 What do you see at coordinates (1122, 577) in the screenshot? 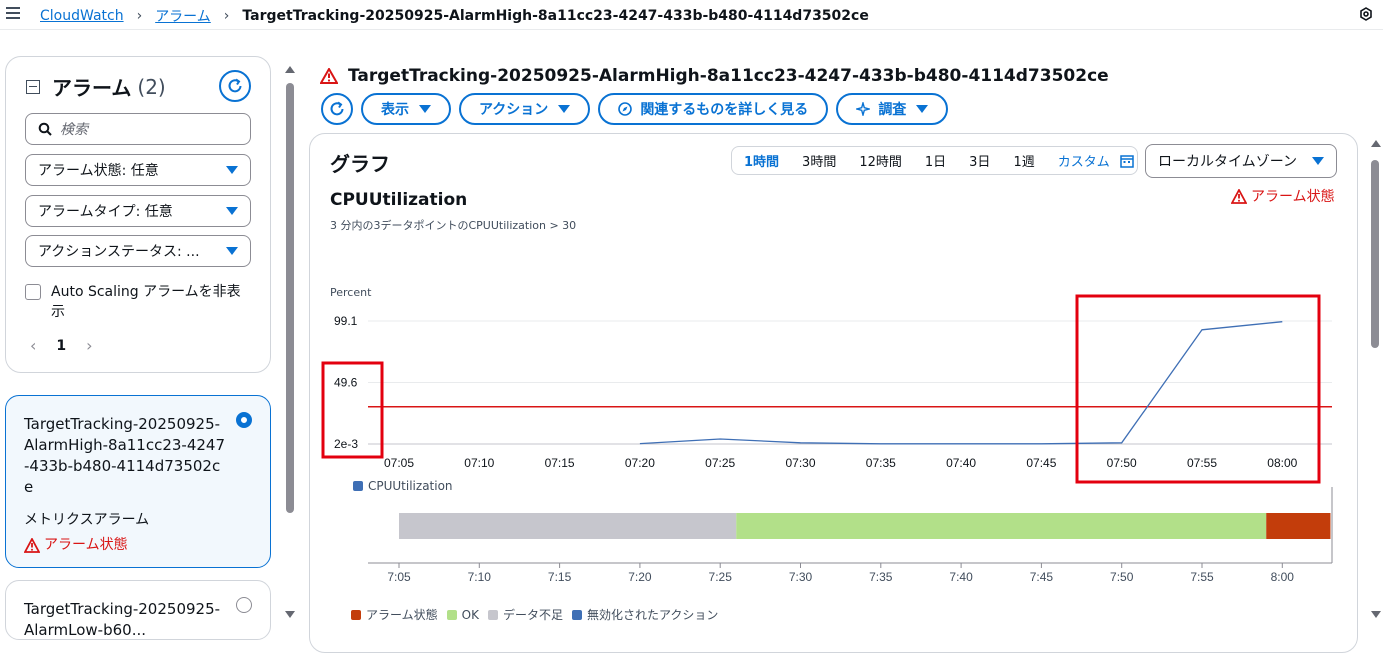
I see `timeline-tick-label: 7:50` at bounding box center [1122, 577].